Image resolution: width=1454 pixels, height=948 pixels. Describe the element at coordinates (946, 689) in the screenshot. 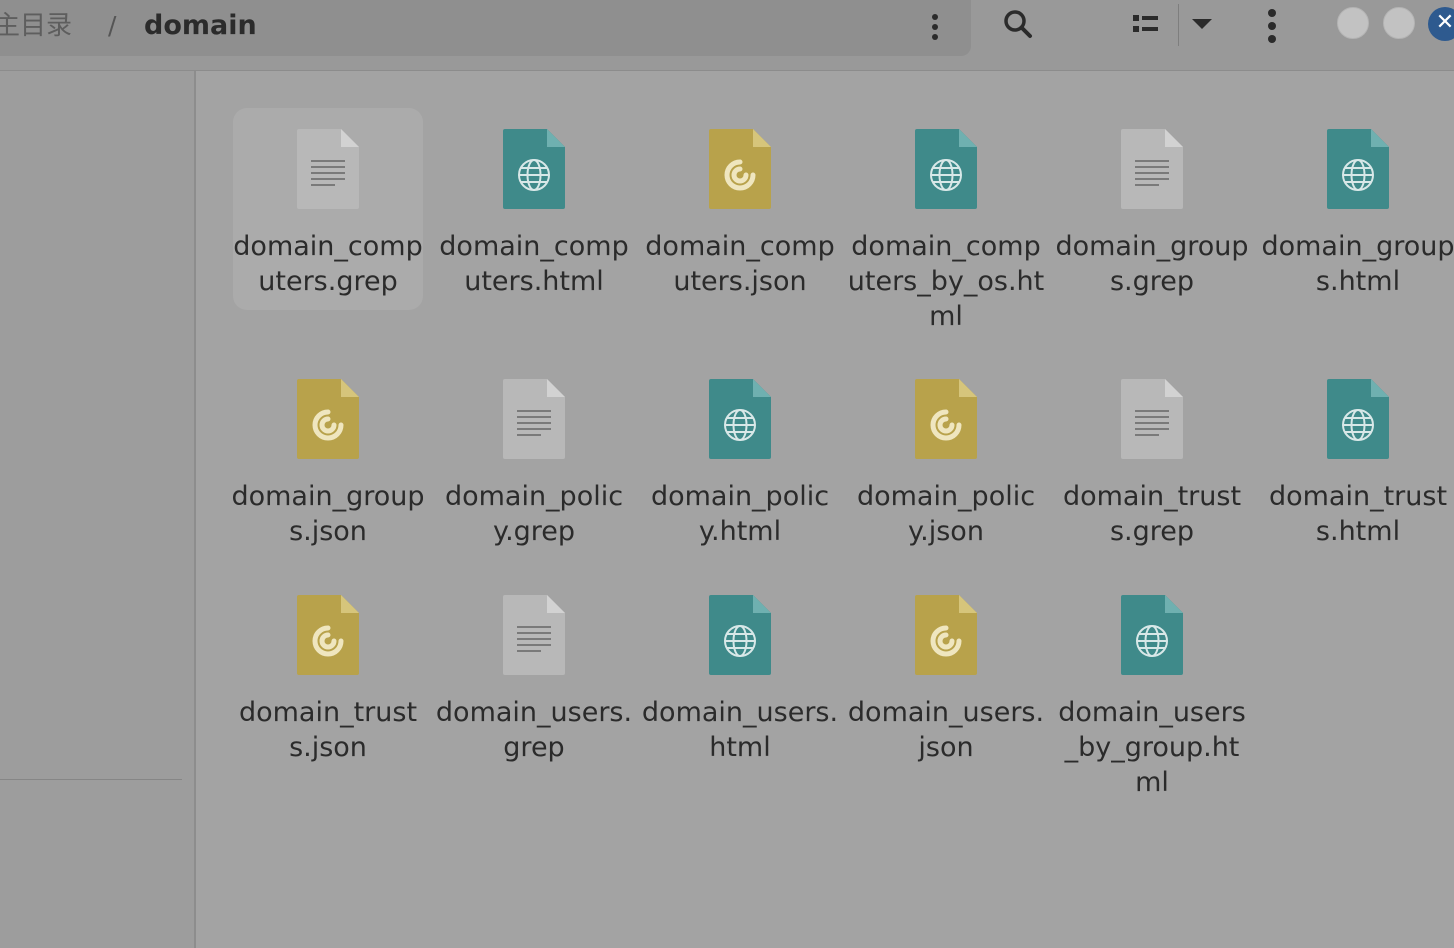

I see `file-item: domain_users.json` at that location.